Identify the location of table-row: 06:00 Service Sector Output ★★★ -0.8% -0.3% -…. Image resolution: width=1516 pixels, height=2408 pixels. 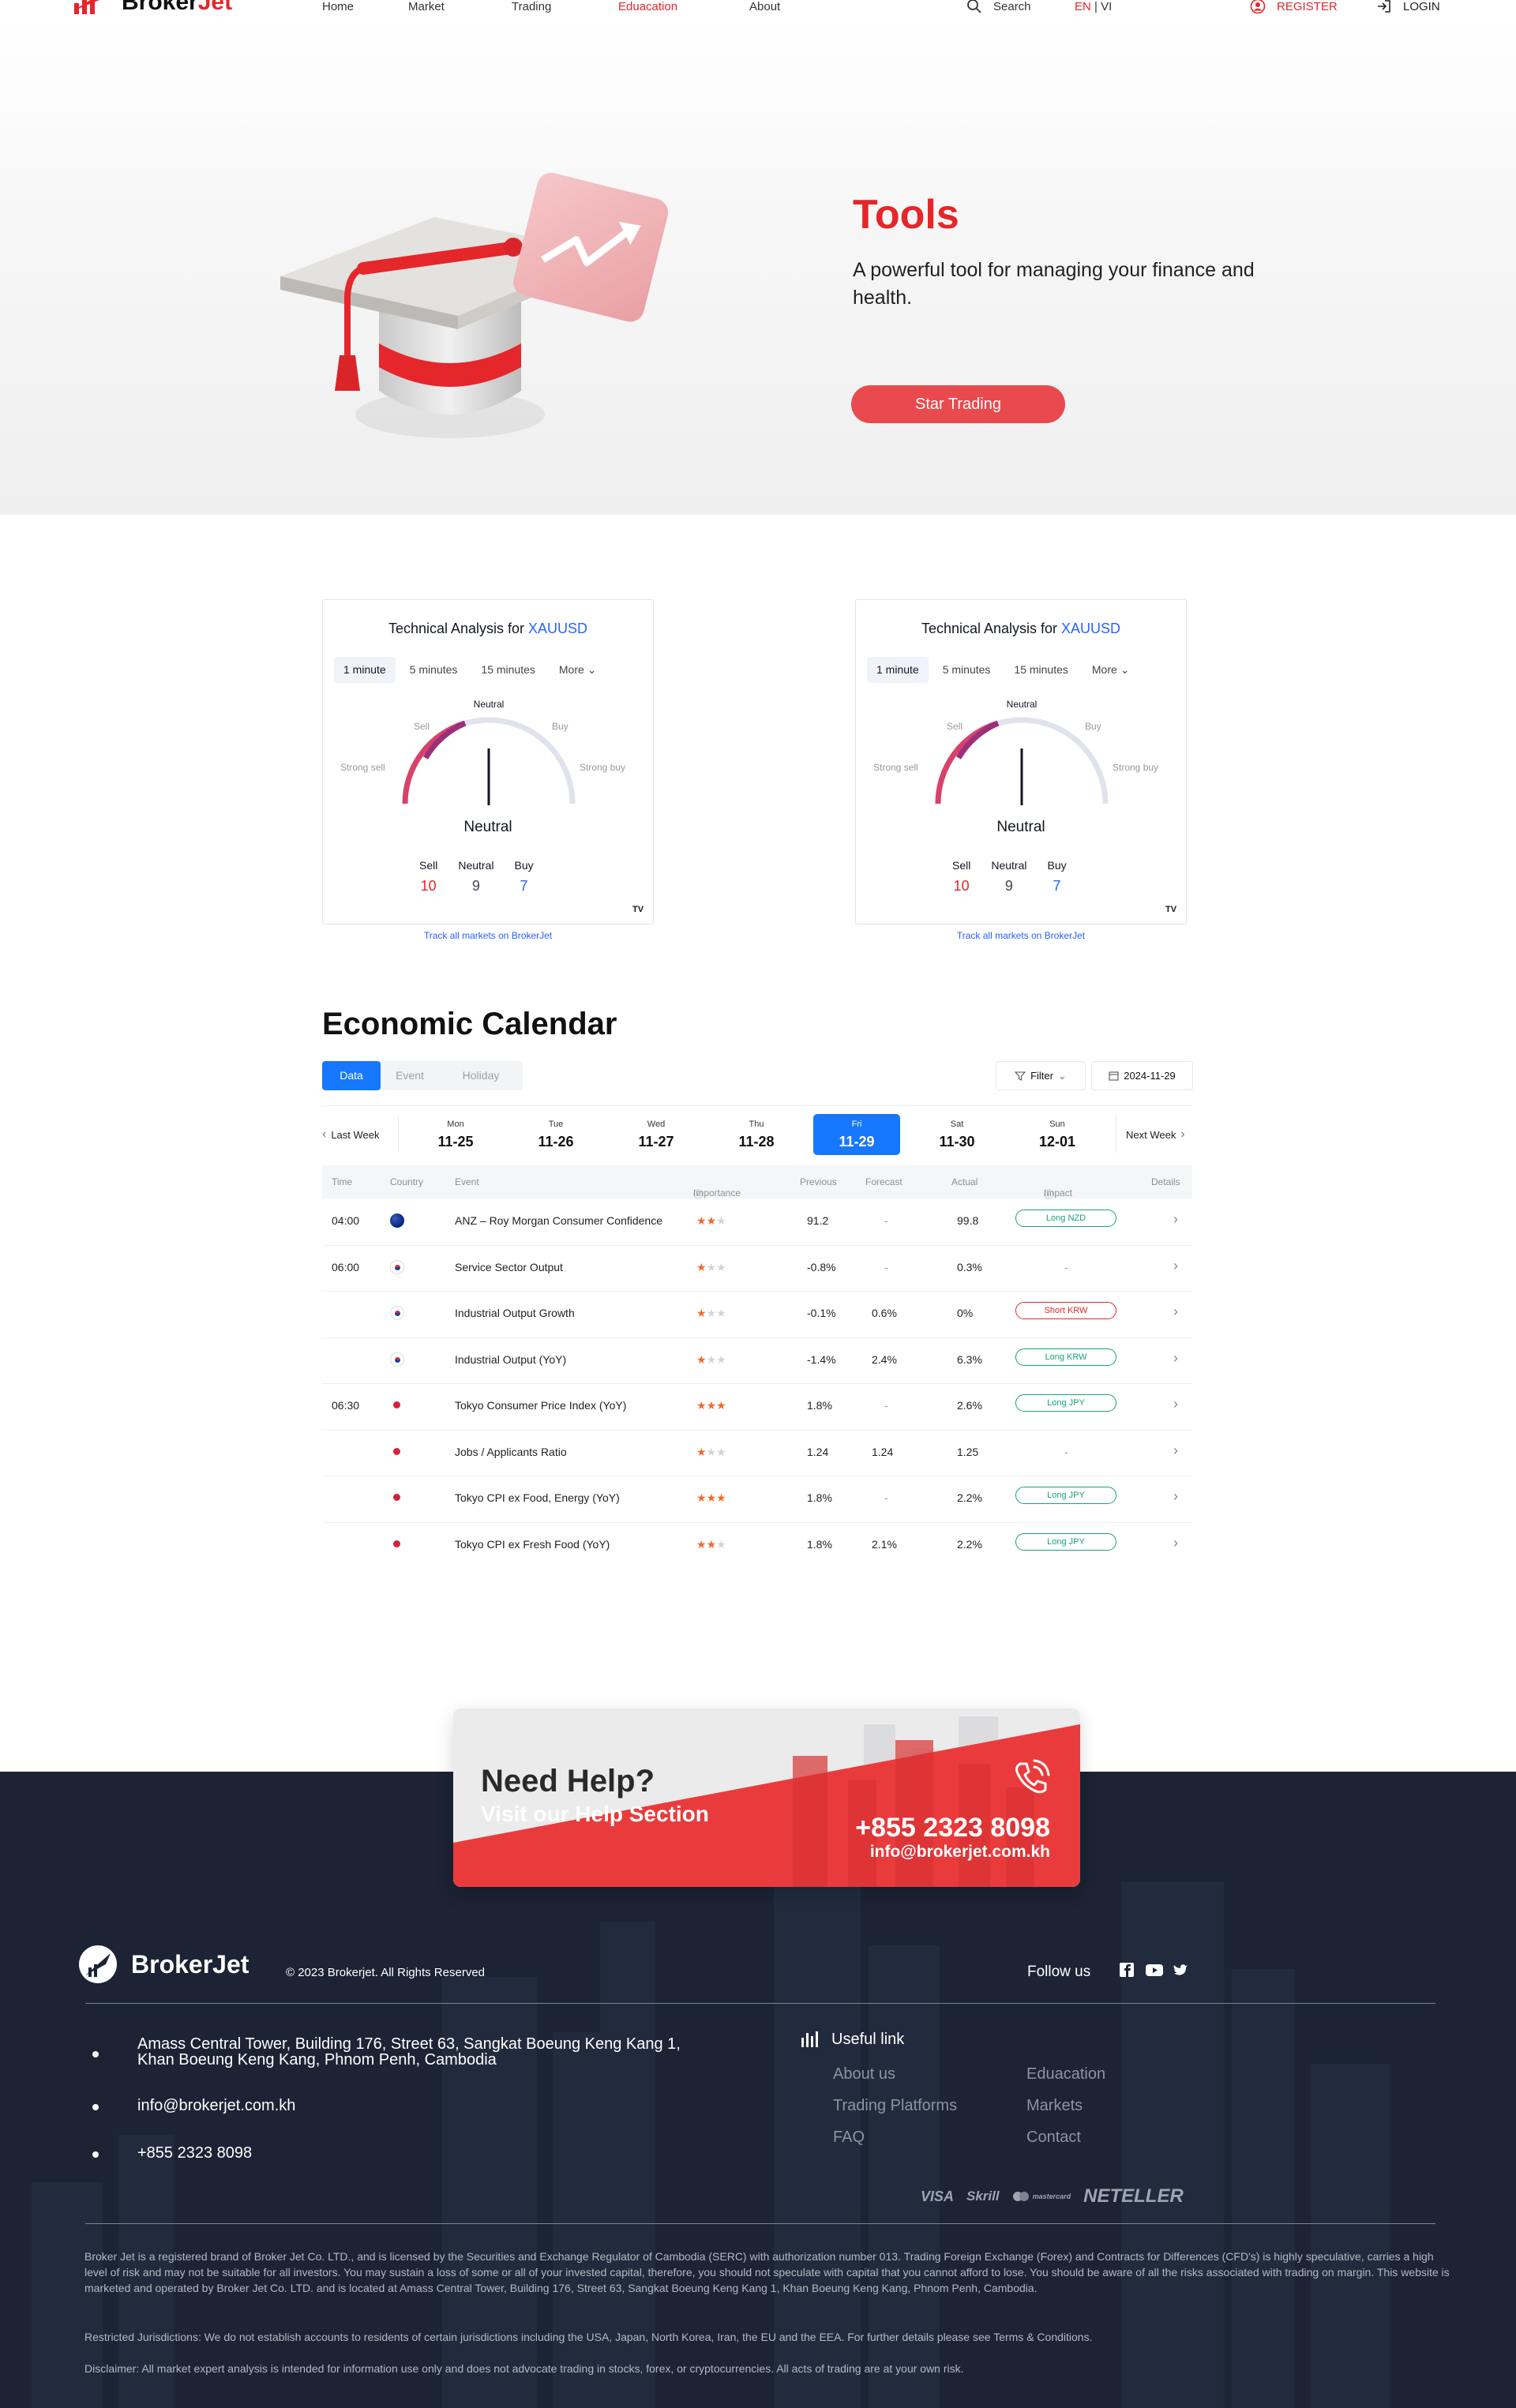
(757, 1268).